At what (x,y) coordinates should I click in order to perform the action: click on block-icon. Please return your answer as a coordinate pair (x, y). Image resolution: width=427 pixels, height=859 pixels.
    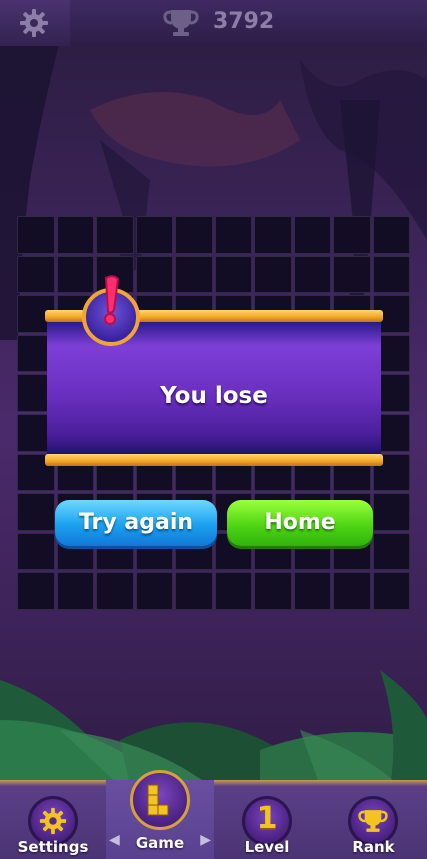
    Looking at the image, I should click on (158, 800).